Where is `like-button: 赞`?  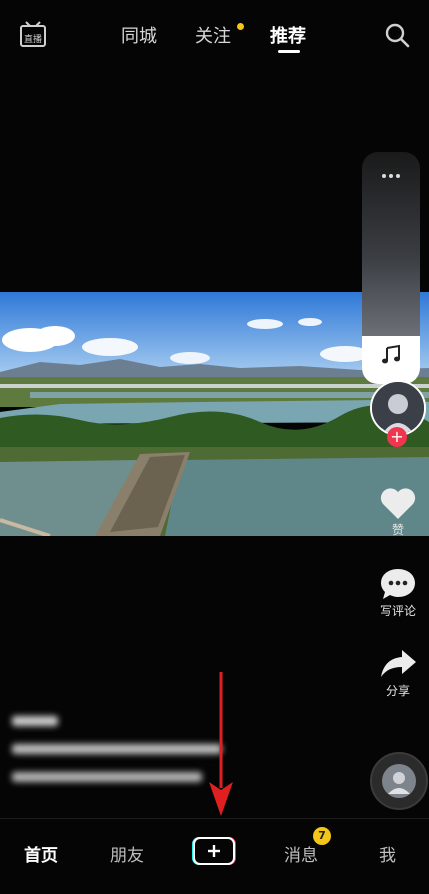
like-button: 赞 is located at coordinates (398, 511).